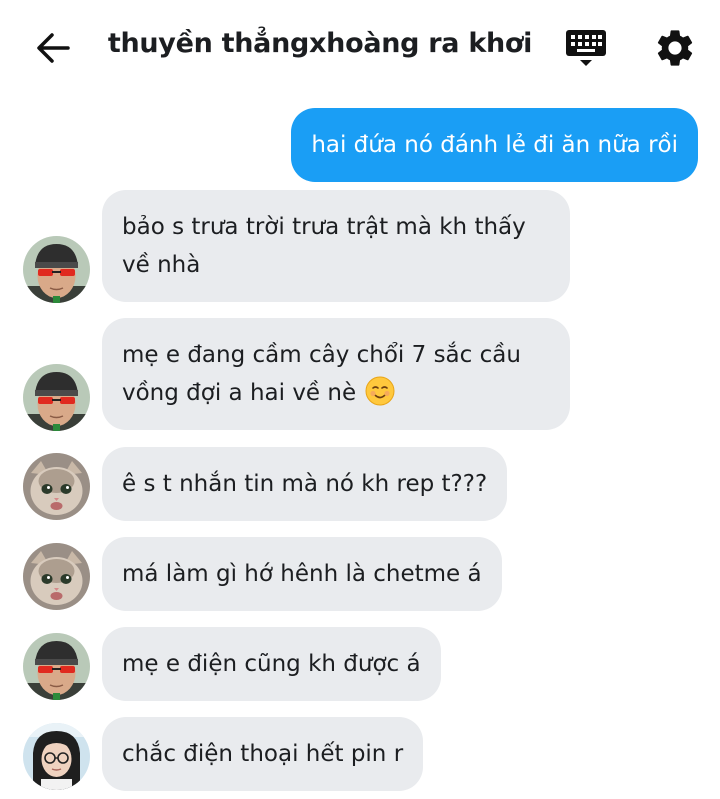 This screenshot has height=799, width=720. I want to click on keyboard-button, so click(586, 48).